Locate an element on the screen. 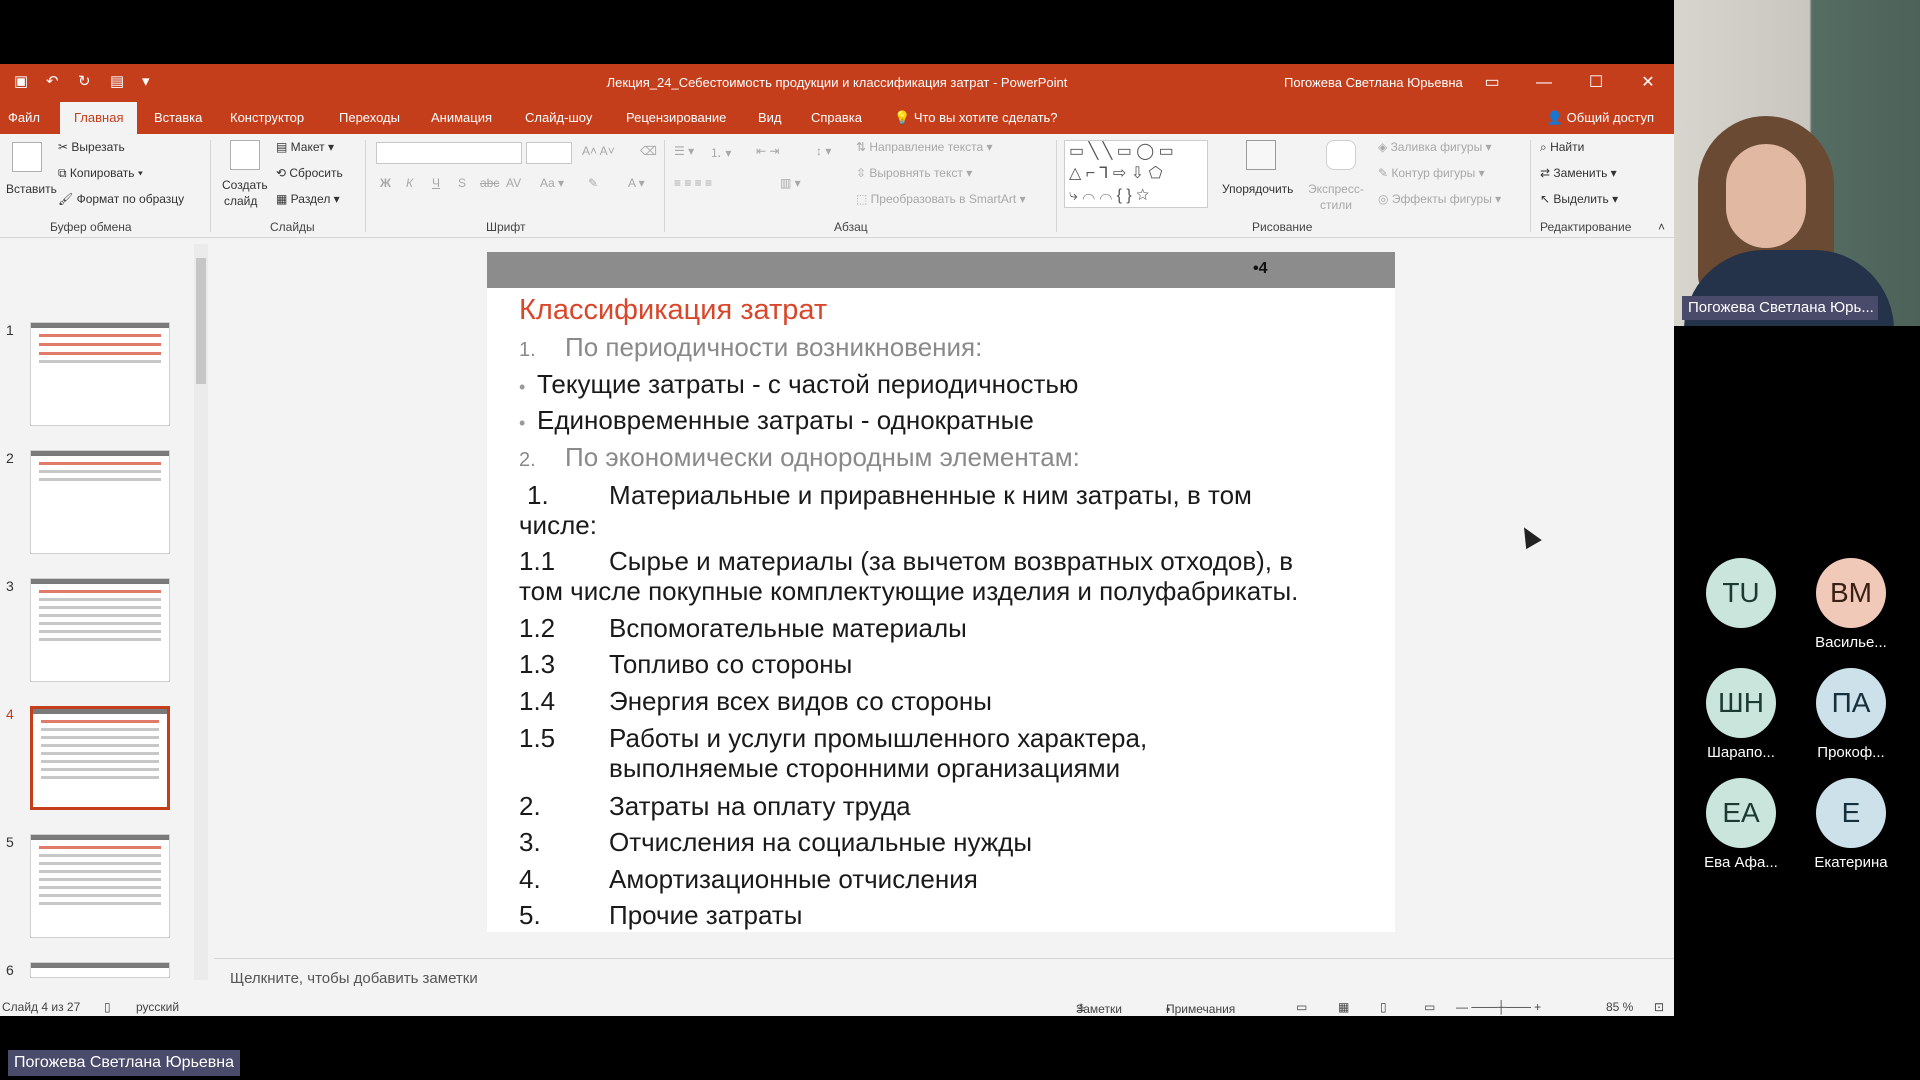  section-label: Раздел is located at coordinates (310, 199).